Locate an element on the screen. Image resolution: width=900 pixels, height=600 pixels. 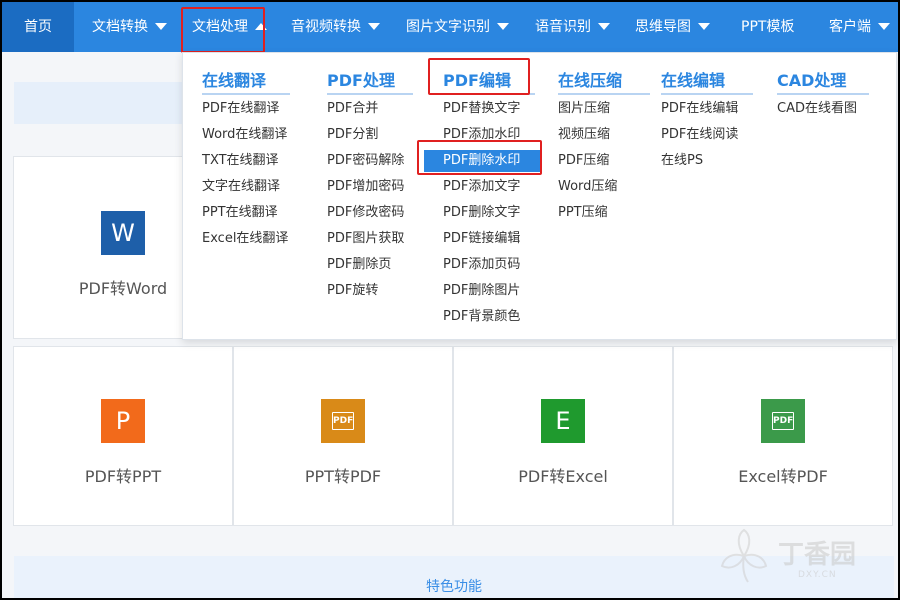
tool-card-pdf-to-ppt: P PDF转PPT is located at coordinates (123, 436).